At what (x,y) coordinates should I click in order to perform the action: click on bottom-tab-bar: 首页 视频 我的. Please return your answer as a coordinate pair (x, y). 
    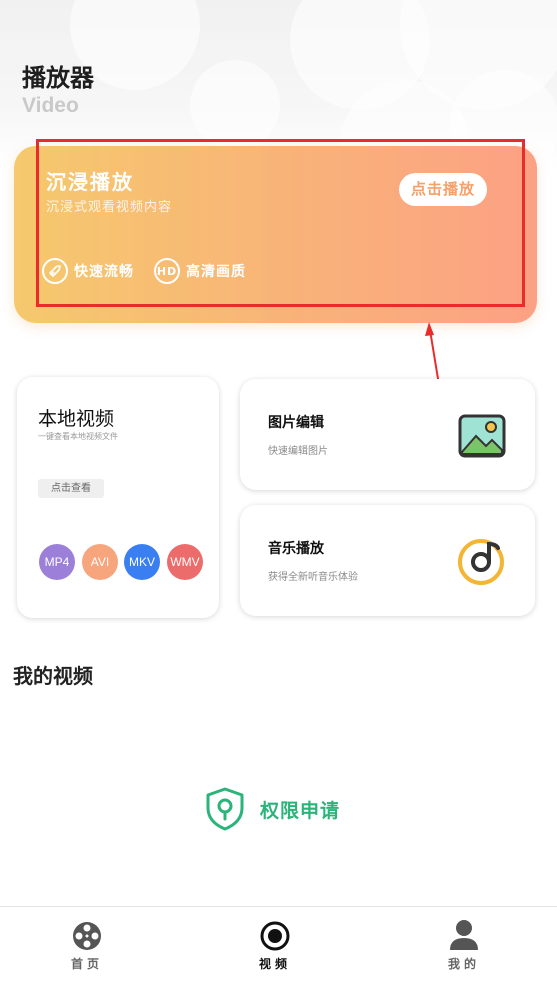
    Looking at the image, I should click on (278, 943).